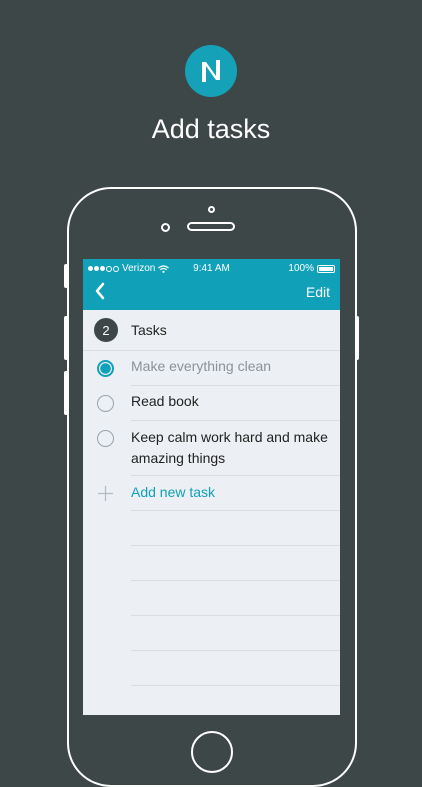  What do you see at coordinates (326, 268) in the screenshot?
I see `battery-icon` at bounding box center [326, 268].